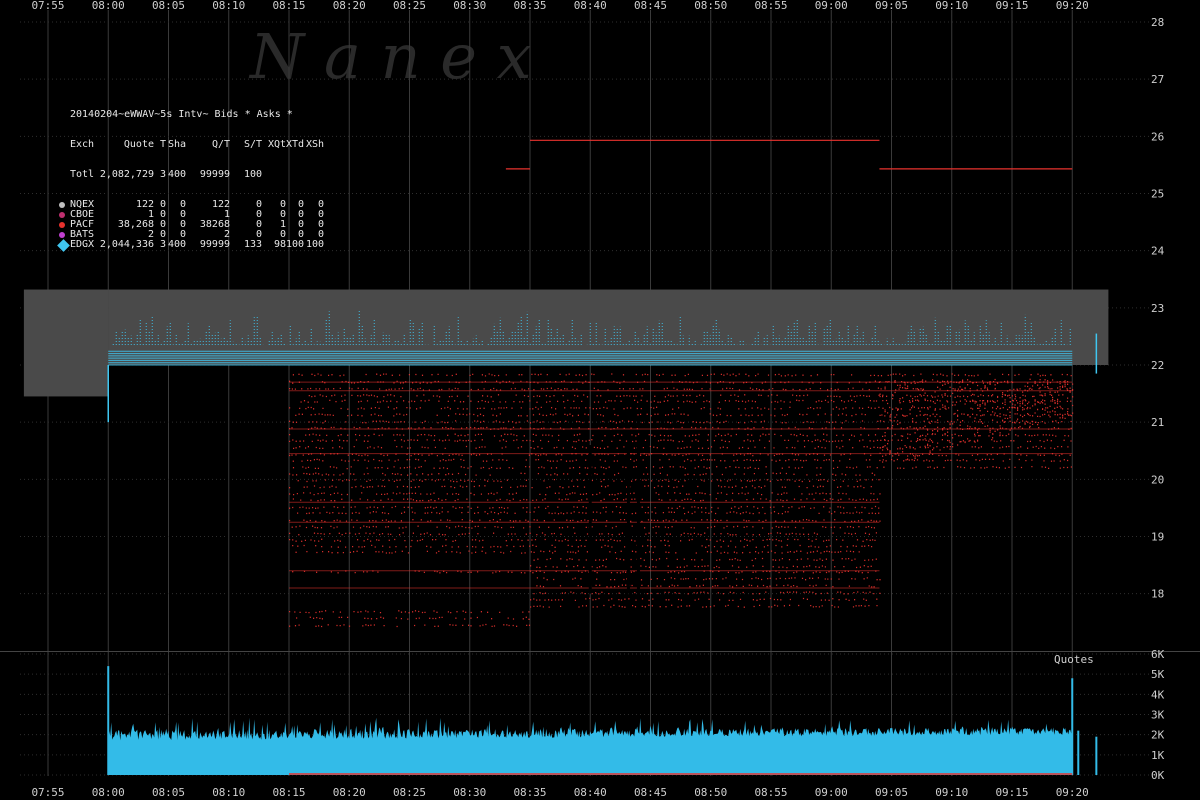 The width and height of the screenshot is (1200, 800). I want to click on volume-tick-label: 1K, so click(1158, 755).